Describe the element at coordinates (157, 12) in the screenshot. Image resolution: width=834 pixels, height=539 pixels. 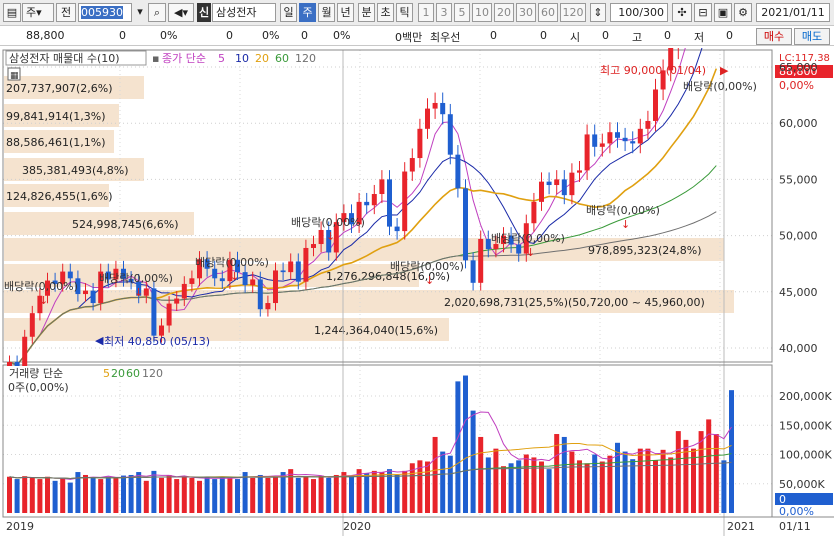
I see `search-icon: ⌕` at that location.